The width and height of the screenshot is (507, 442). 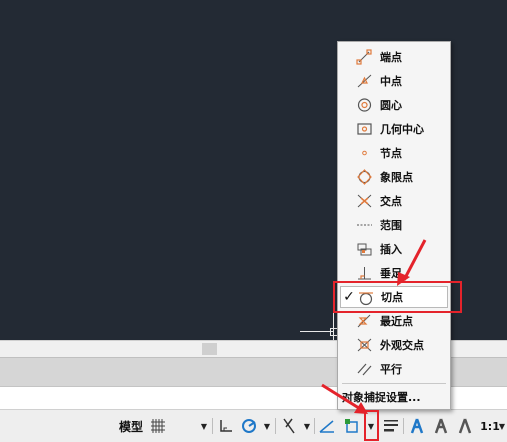 I want to click on snap-menu-item-label: 端点, so click(x=391, y=57).